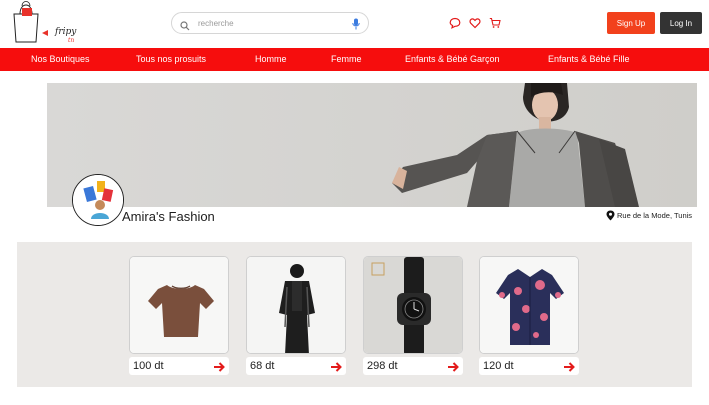 Image resolution: width=709 pixels, height=405 pixels. I want to click on search-input: recherche, so click(275, 23).